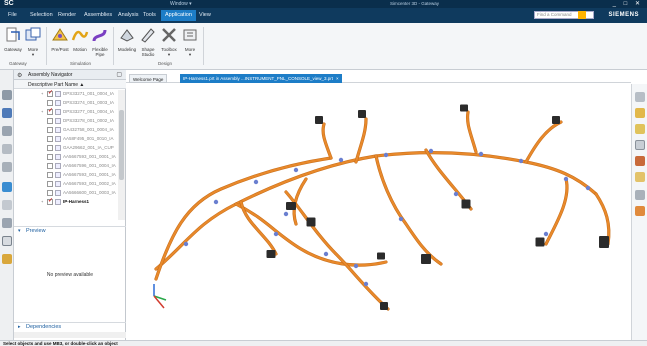 The width and height of the screenshot is (647, 346). I want to click on color-icon, so click(640, 211).